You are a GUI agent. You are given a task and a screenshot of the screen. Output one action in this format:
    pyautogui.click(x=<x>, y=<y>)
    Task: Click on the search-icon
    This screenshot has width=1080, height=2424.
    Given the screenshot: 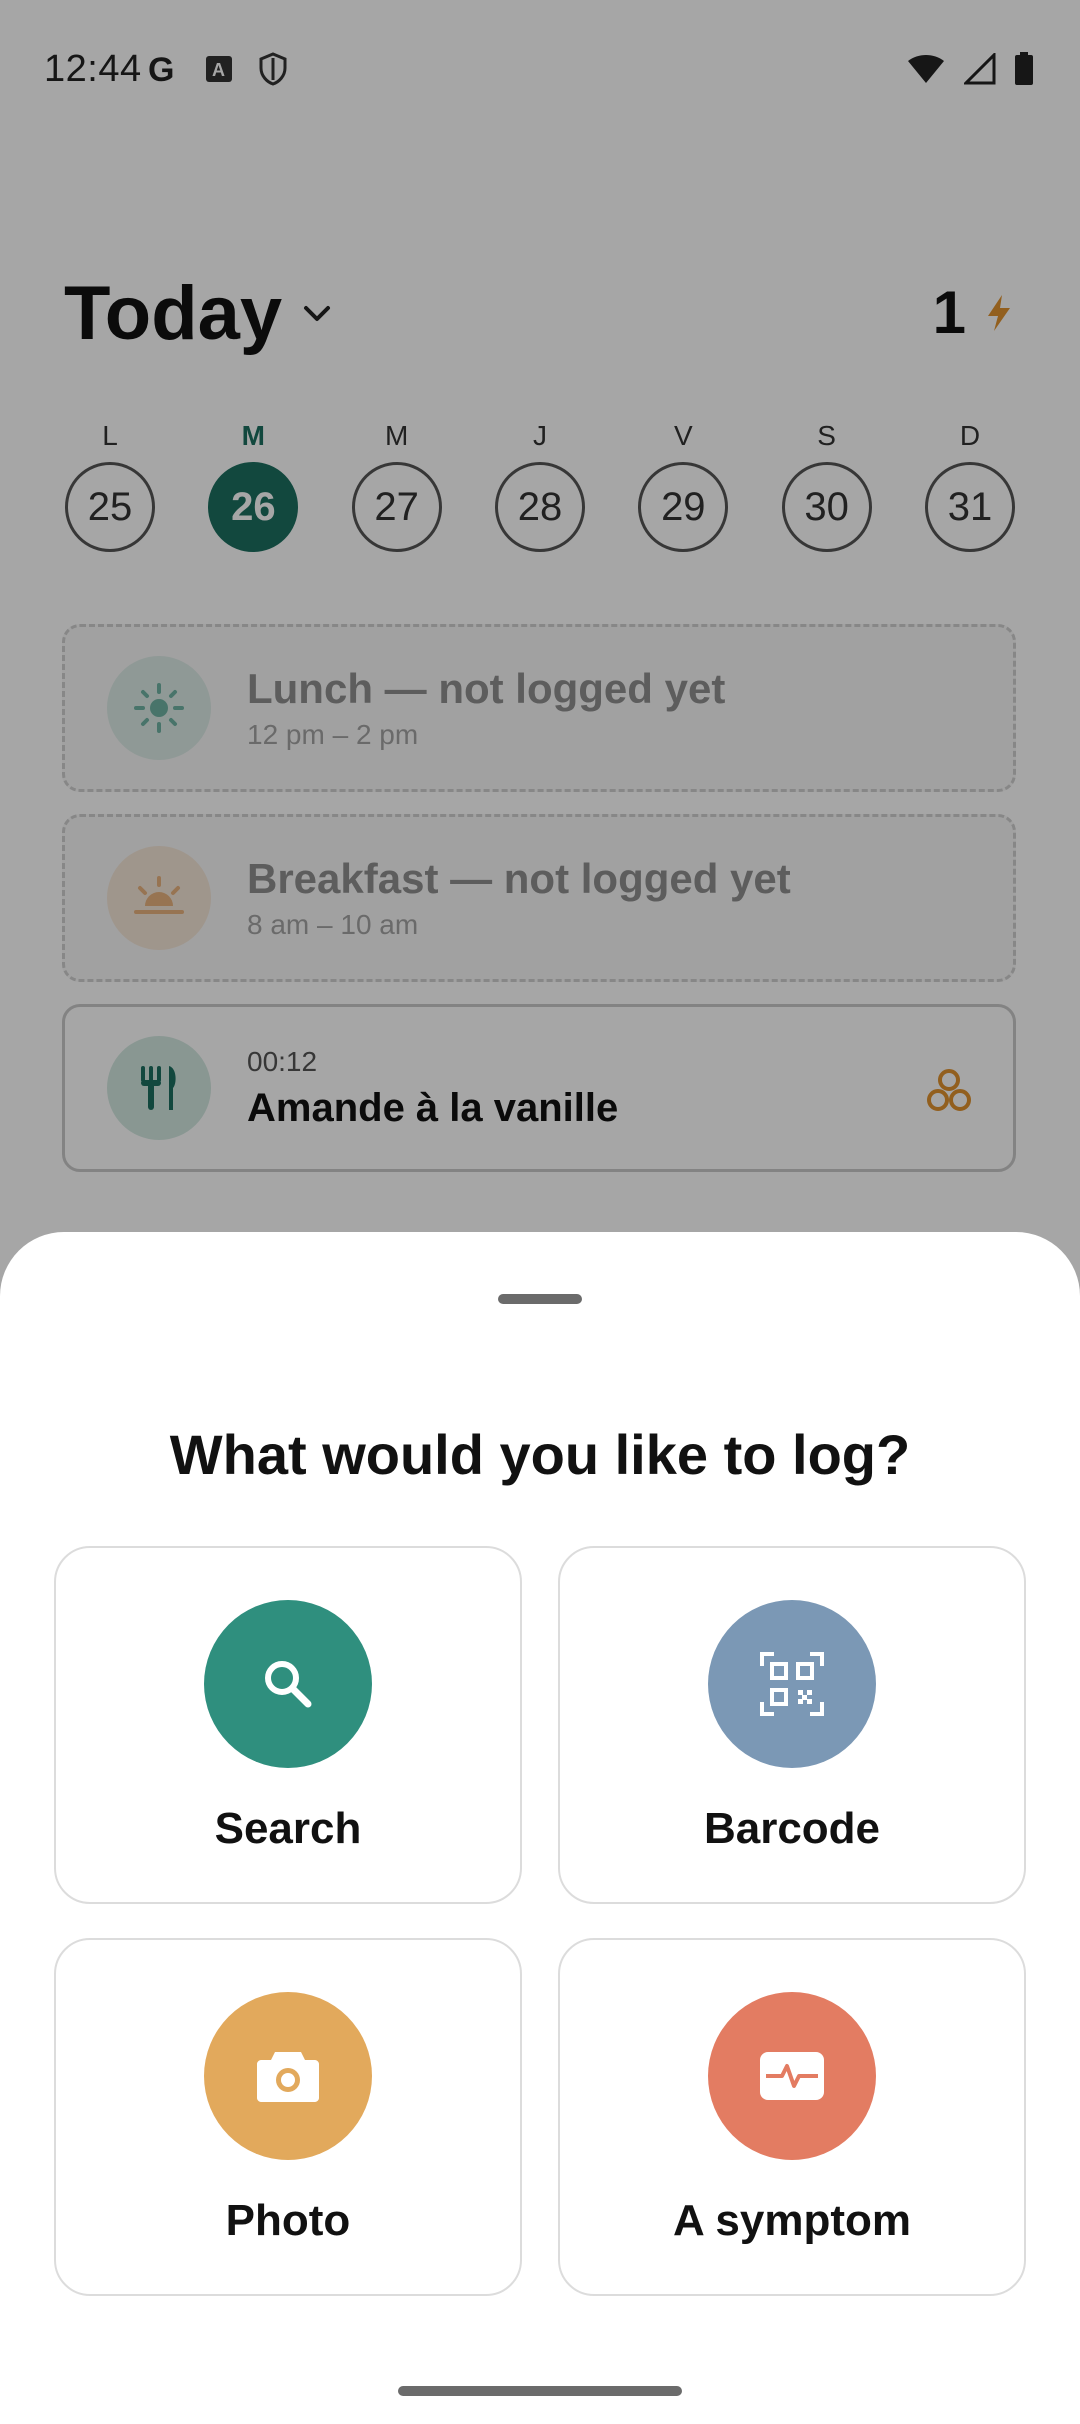 What is the action you would take?
    pyautogui.click(x=288, y=1684)
    